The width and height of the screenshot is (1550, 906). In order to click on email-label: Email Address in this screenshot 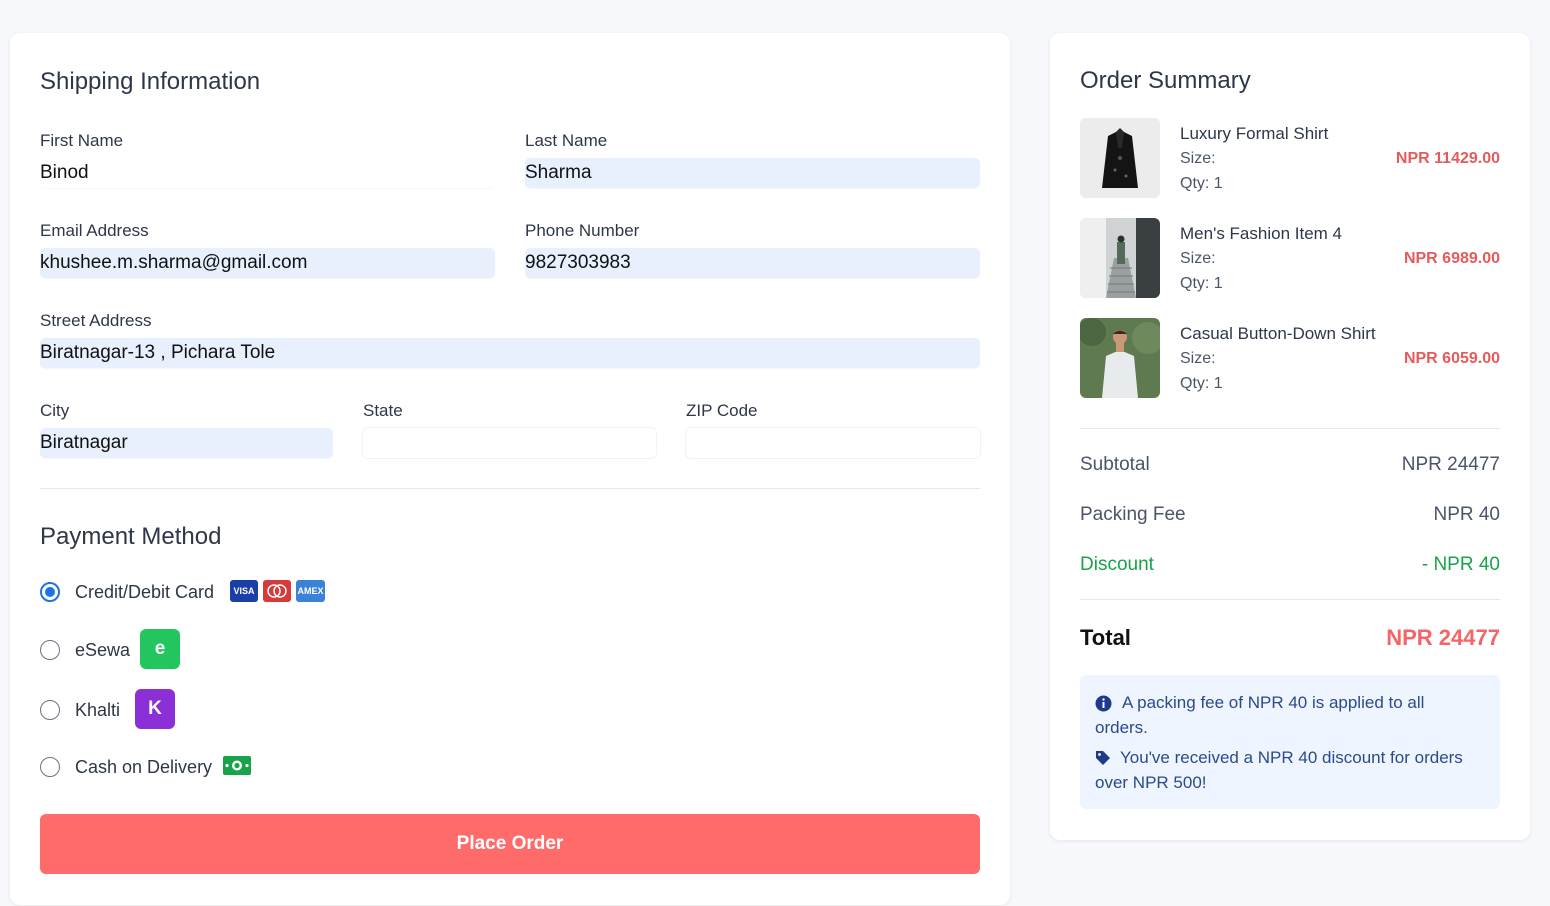, I will do `click(94, 230)`.